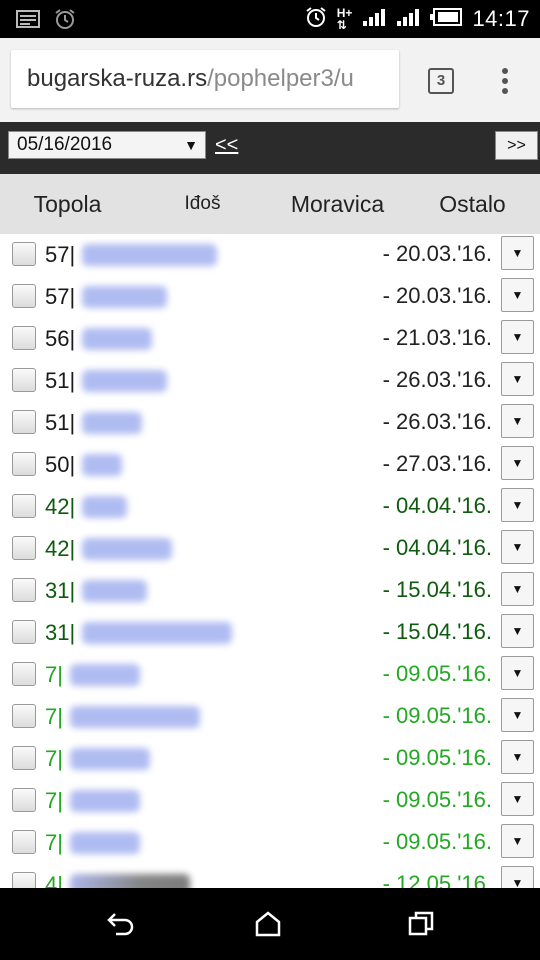  I want to click on list-item: 57| - 20.03.'16. ▼, so click(270, 255).